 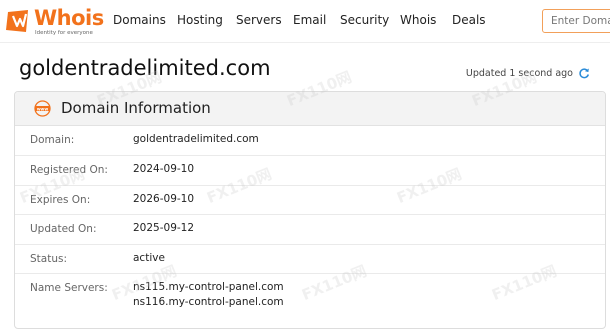 What do you see at coordinates (69, 288) in the screenshot?
I see `row-label: Name Servers:` at bounding box center [69, 288].